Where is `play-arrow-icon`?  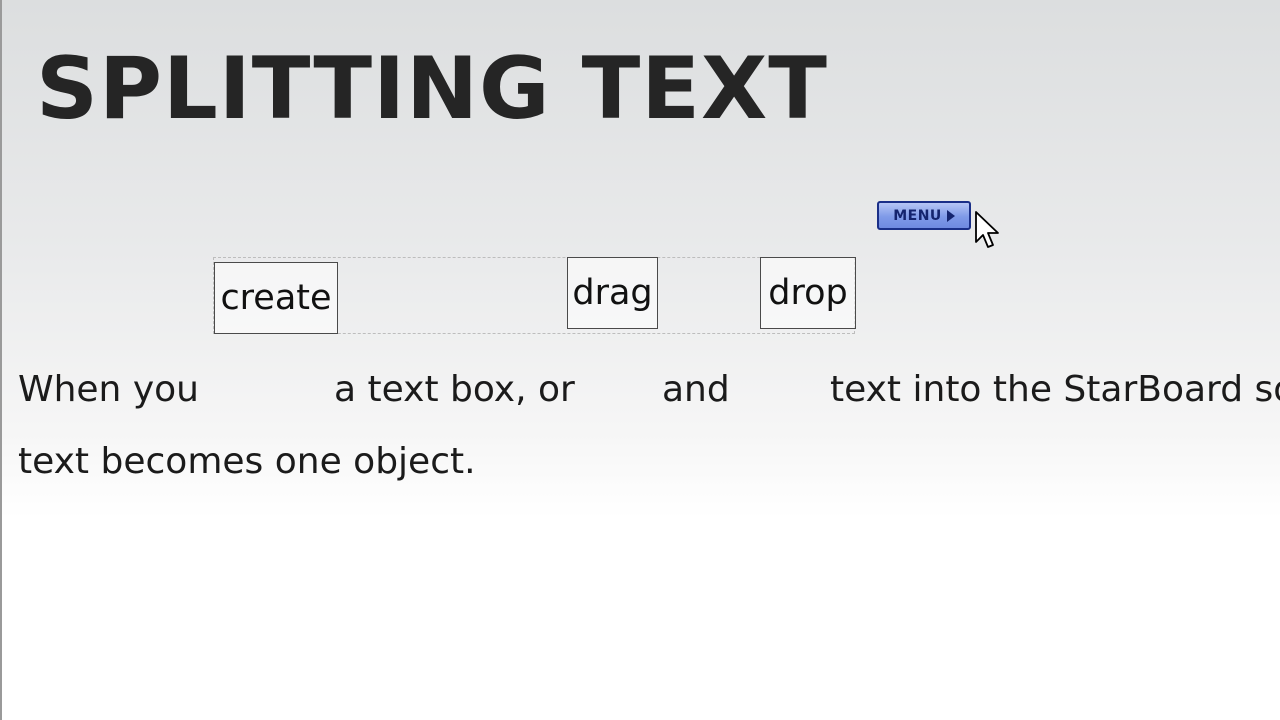
play-arrow-icon is located at coordinates (950, 215).